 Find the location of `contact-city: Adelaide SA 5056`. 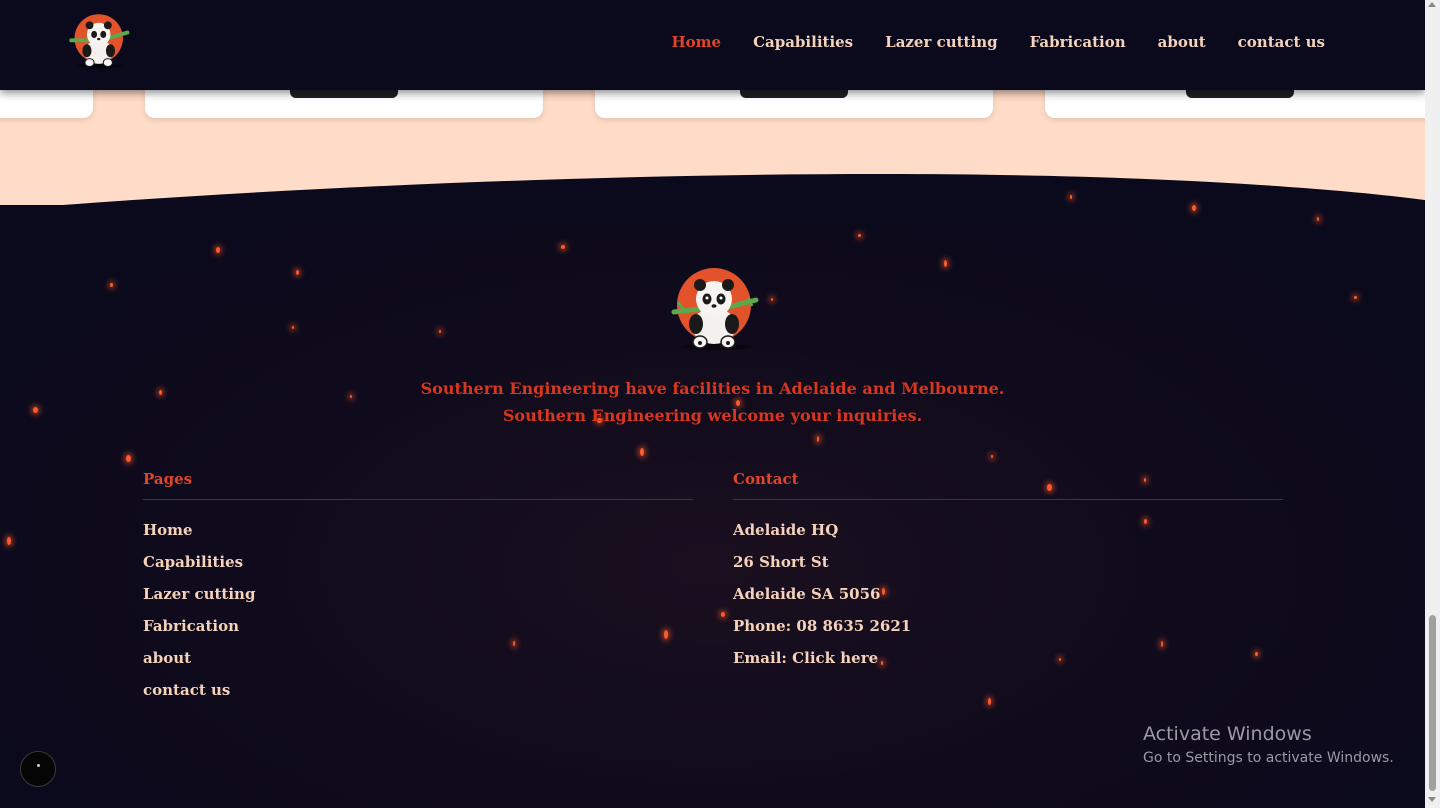

contact-city: Adelaide SA 5056 is located at coordinates (807, 594).